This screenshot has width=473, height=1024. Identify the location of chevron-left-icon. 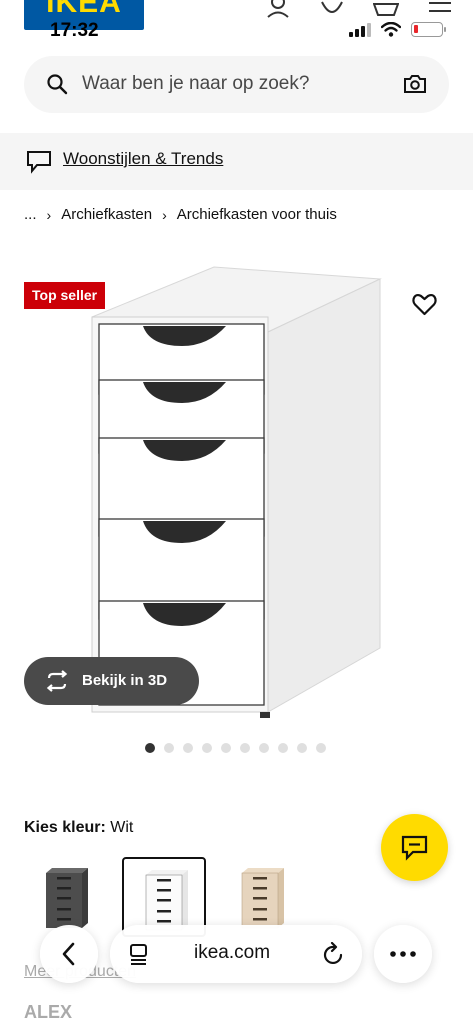
(68, 954).